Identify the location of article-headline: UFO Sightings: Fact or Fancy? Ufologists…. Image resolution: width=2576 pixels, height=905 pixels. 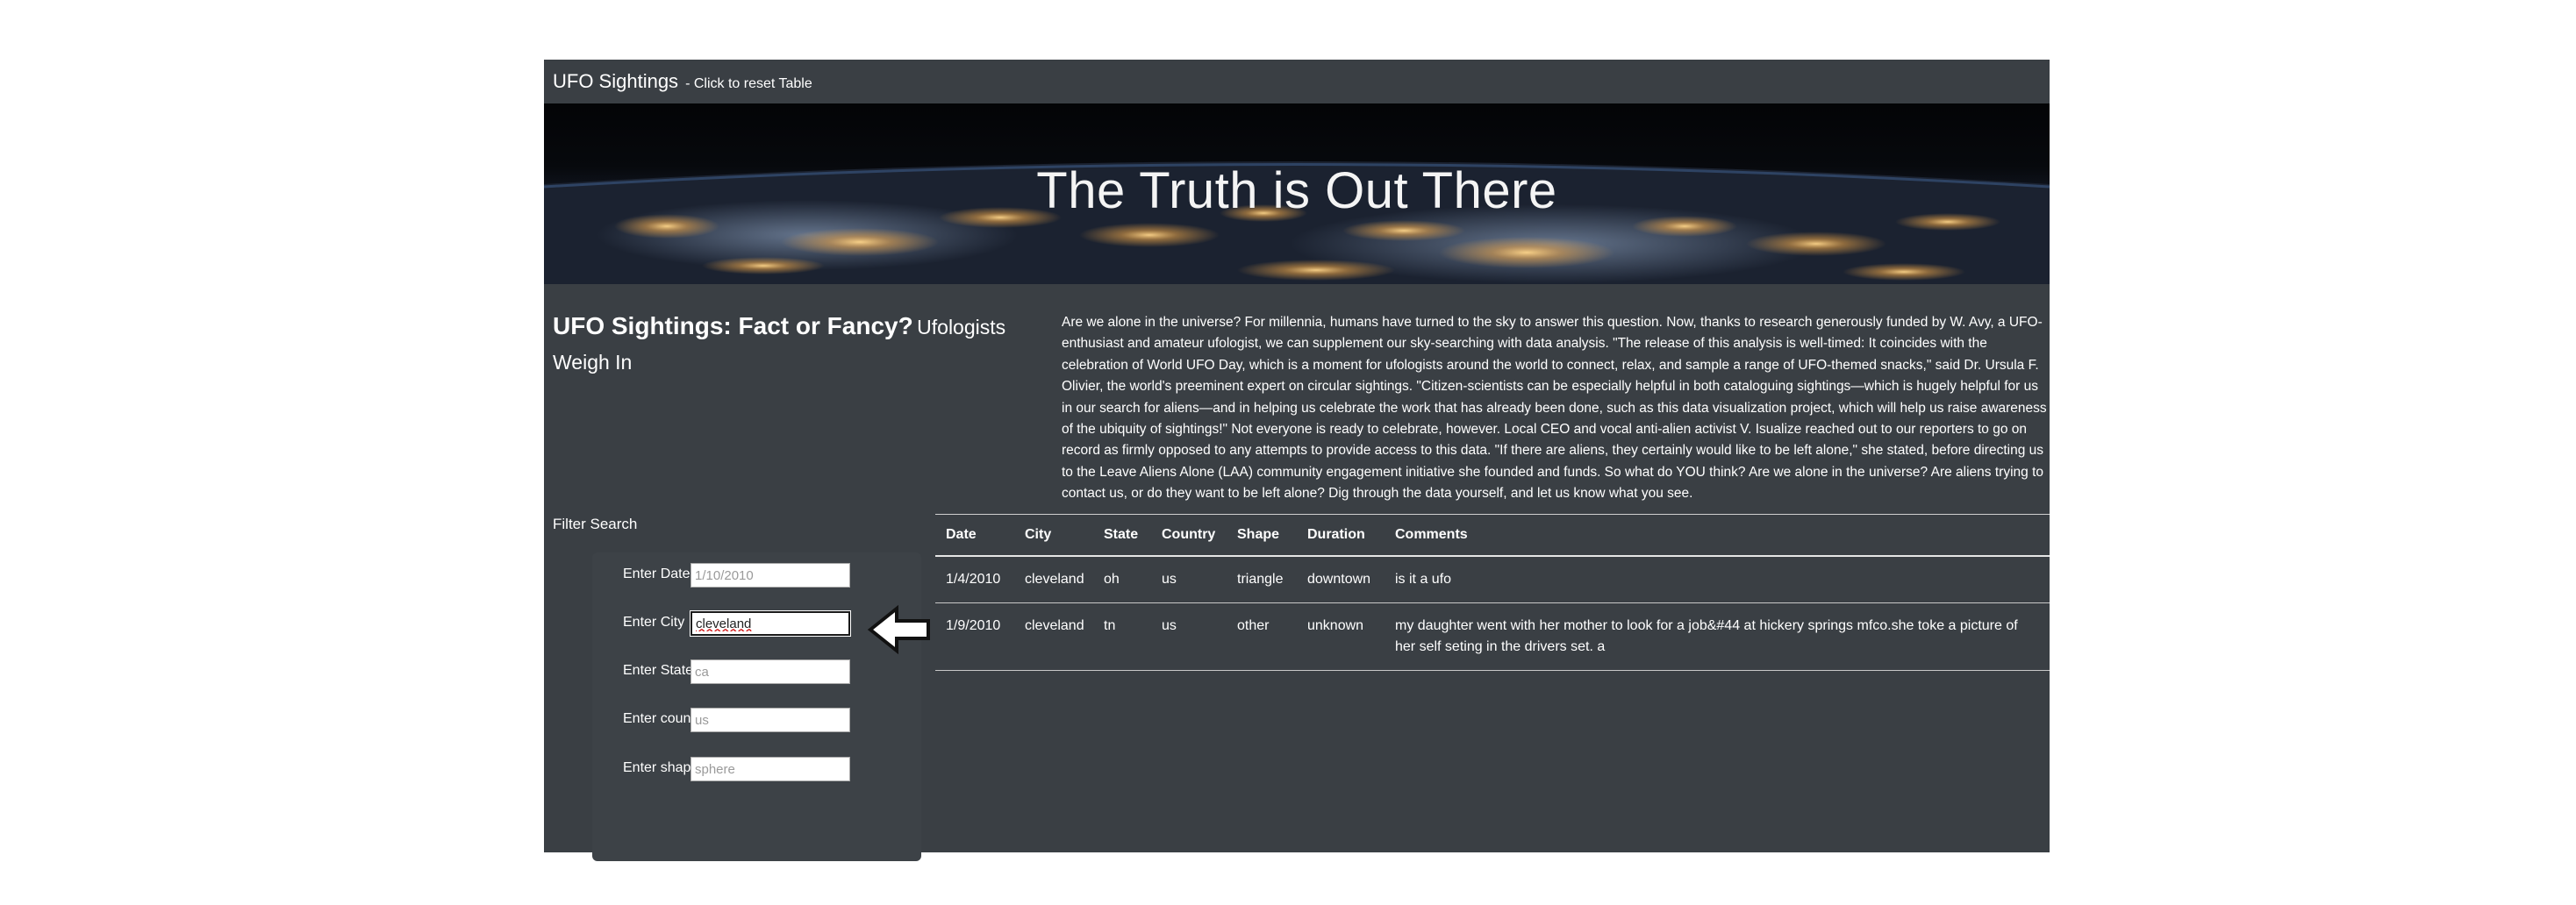
(790, 345).